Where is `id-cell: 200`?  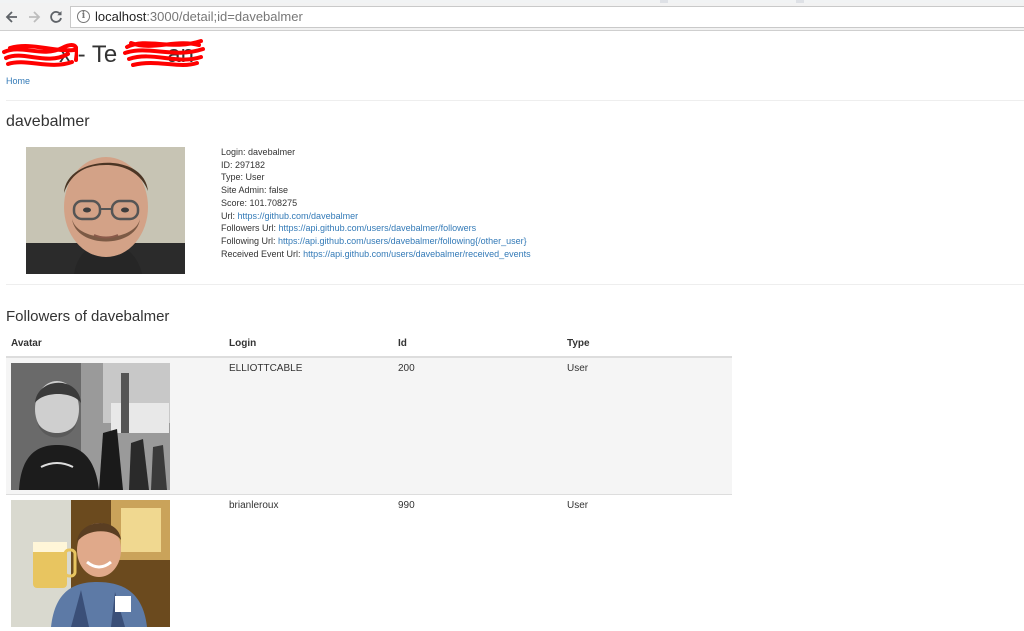 id-cell: 200 is located at coordinates (477, 426).